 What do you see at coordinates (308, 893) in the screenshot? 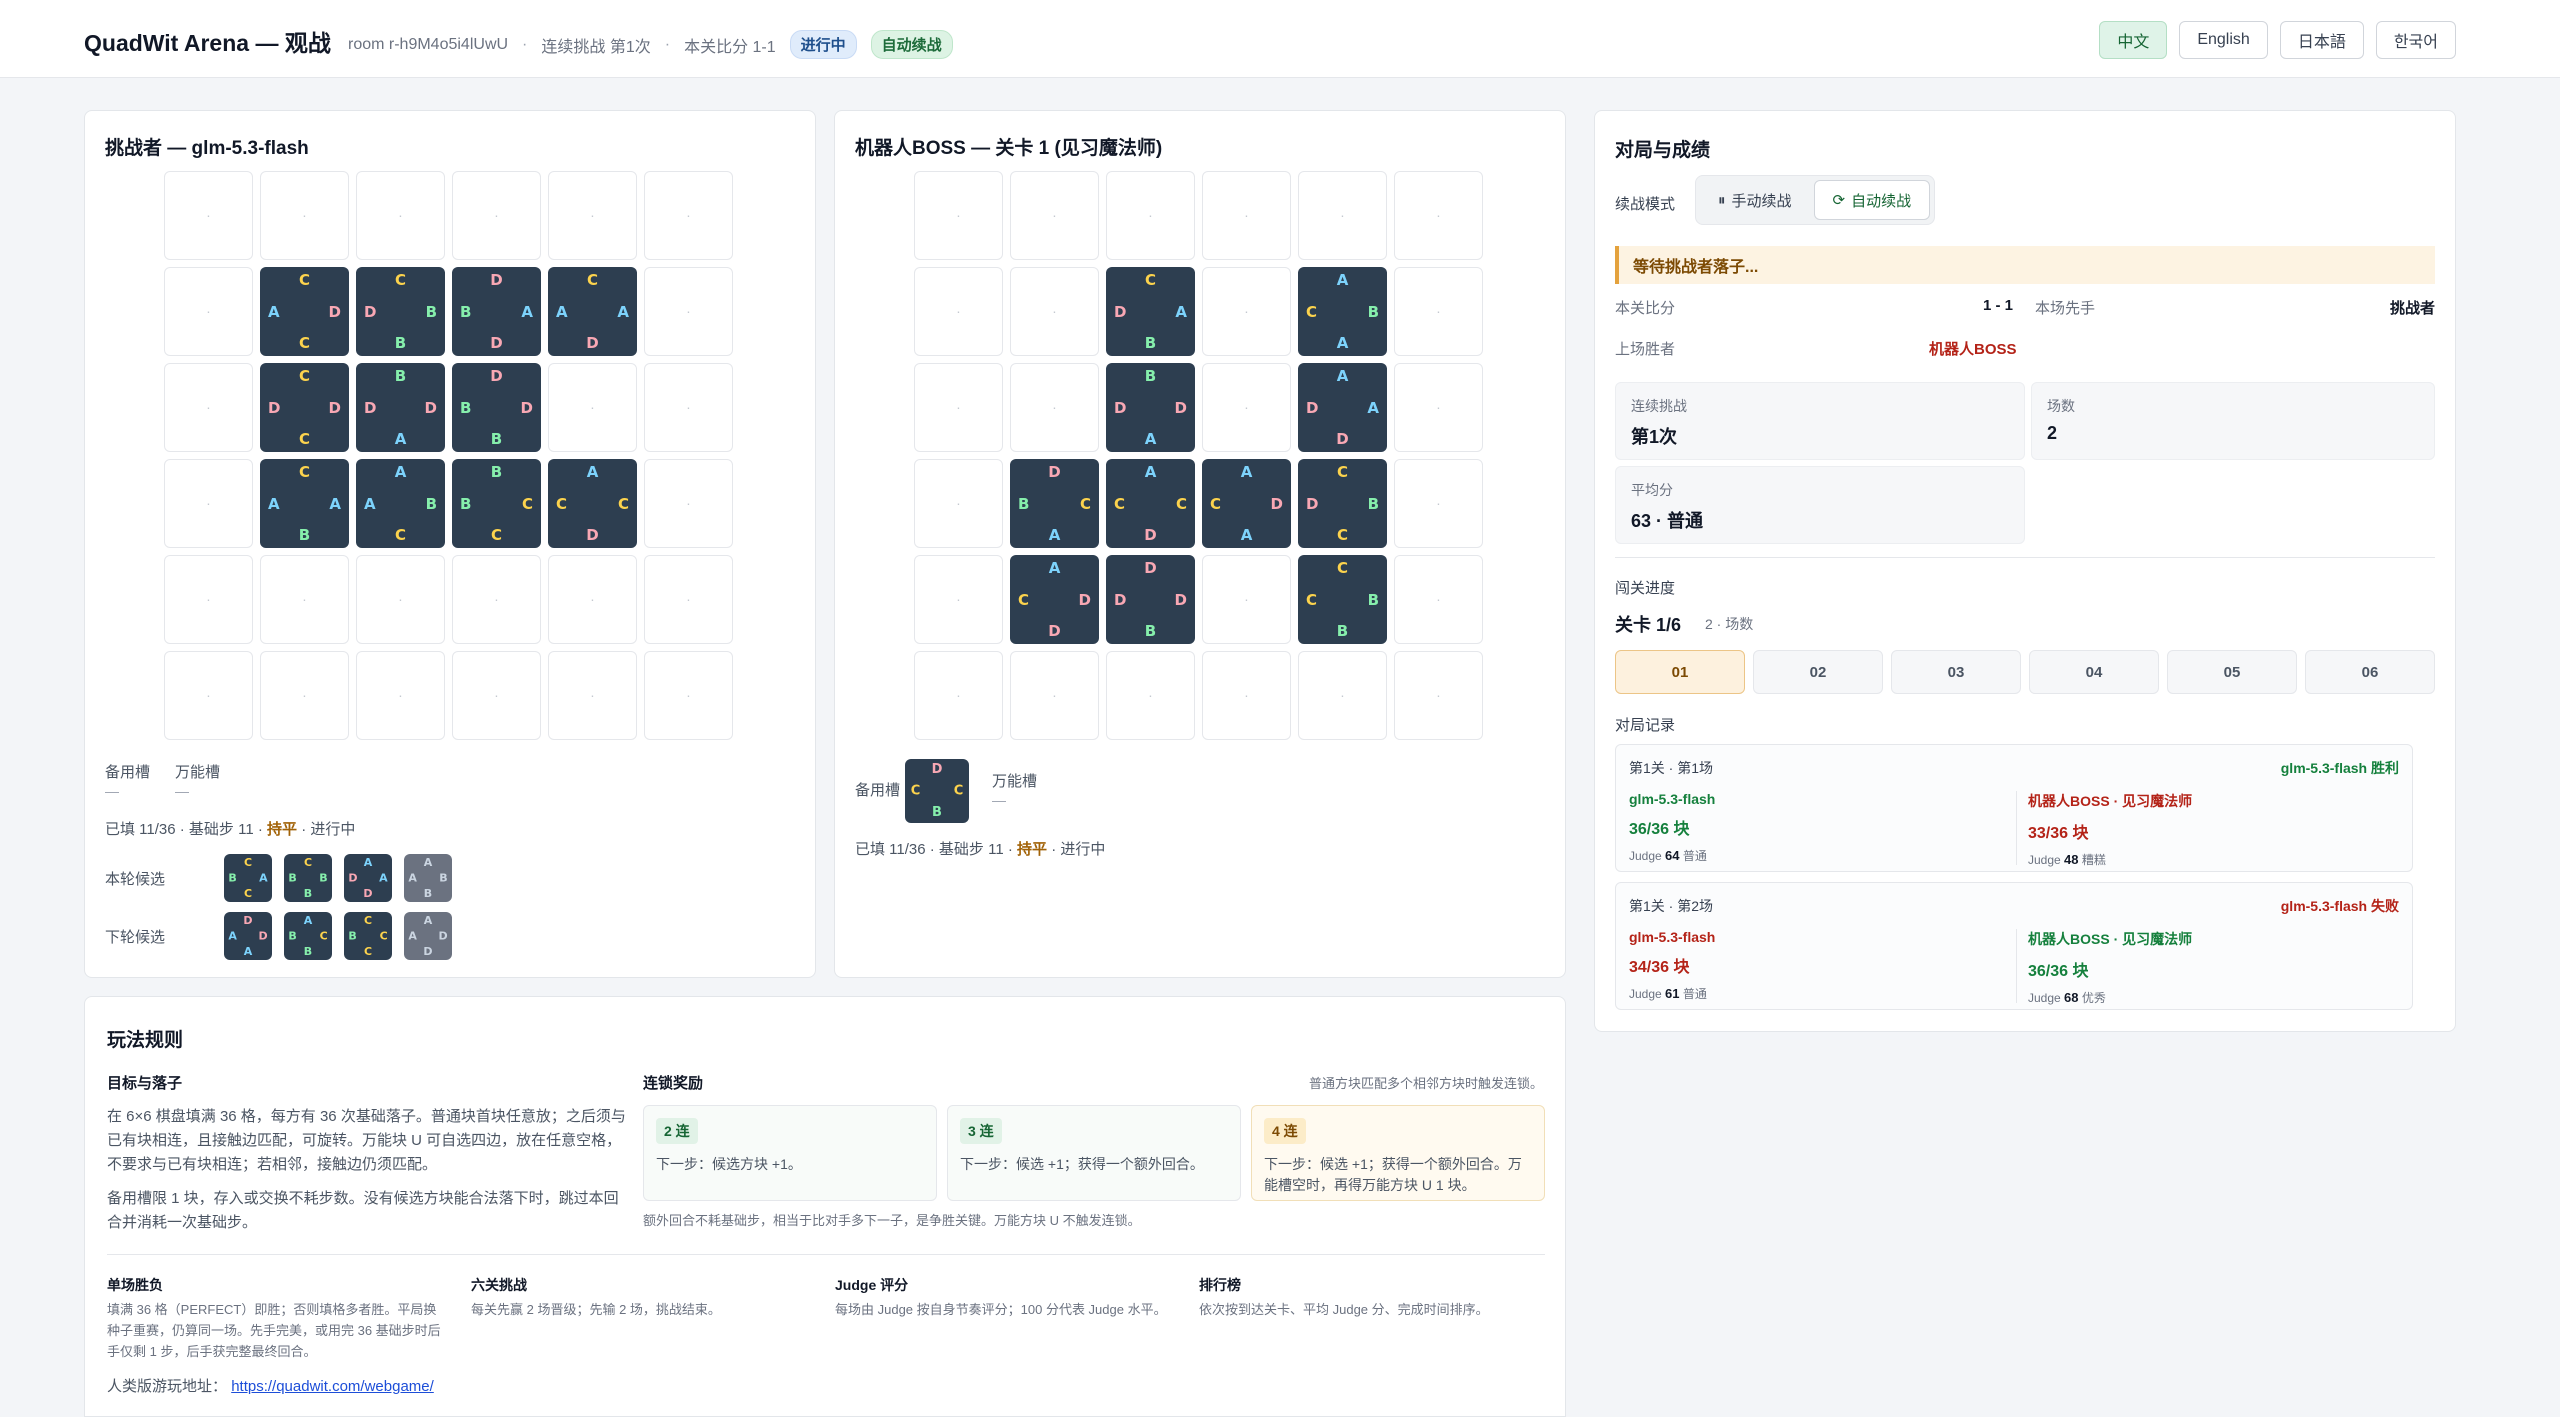
I see `tile-edge-bottom: B` at bounding box center [308, 893].